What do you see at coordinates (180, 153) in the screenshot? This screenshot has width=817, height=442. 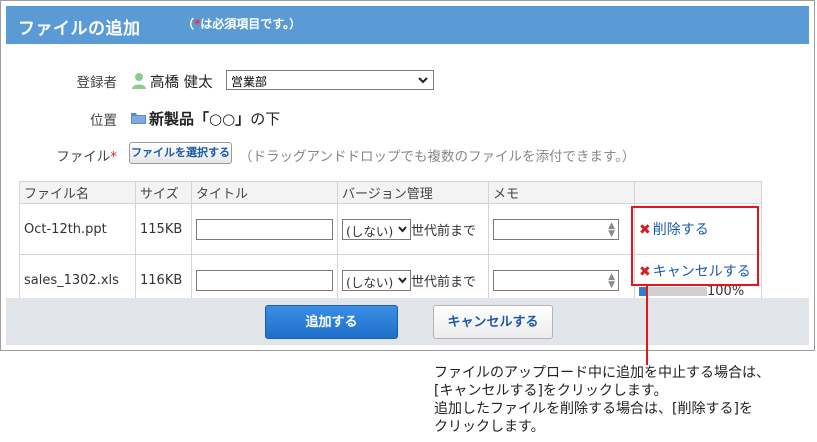 I see `choose-file-button: ファイルを選択する` at bounding box center [180, 153].